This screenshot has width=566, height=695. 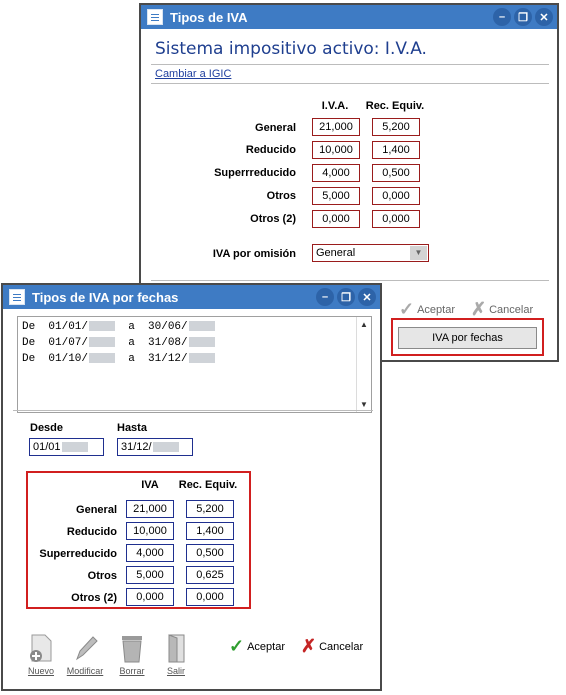 I want to click on list-item: De 01/10/ a 31/12/, so click(x=118, y=359).